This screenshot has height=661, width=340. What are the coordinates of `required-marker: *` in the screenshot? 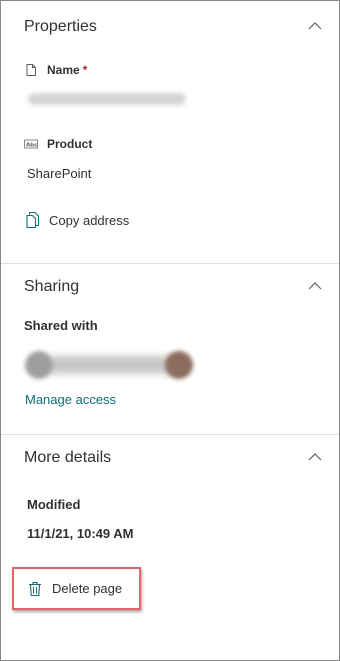 It's located at (85, 70).